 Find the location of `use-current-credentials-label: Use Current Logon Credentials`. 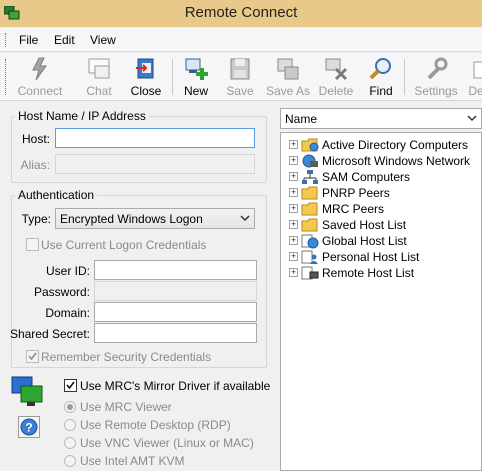

use-current-credentials-label: Use Current Logon Credentials is located at coordinates (124, 245).